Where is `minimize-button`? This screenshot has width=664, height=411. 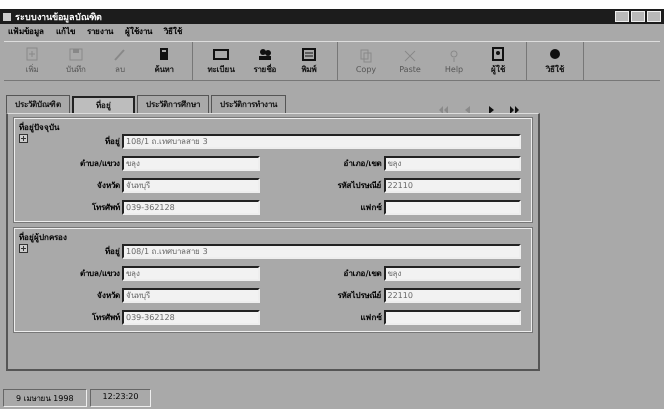
minimize-button is located at coordinates (622, 16).